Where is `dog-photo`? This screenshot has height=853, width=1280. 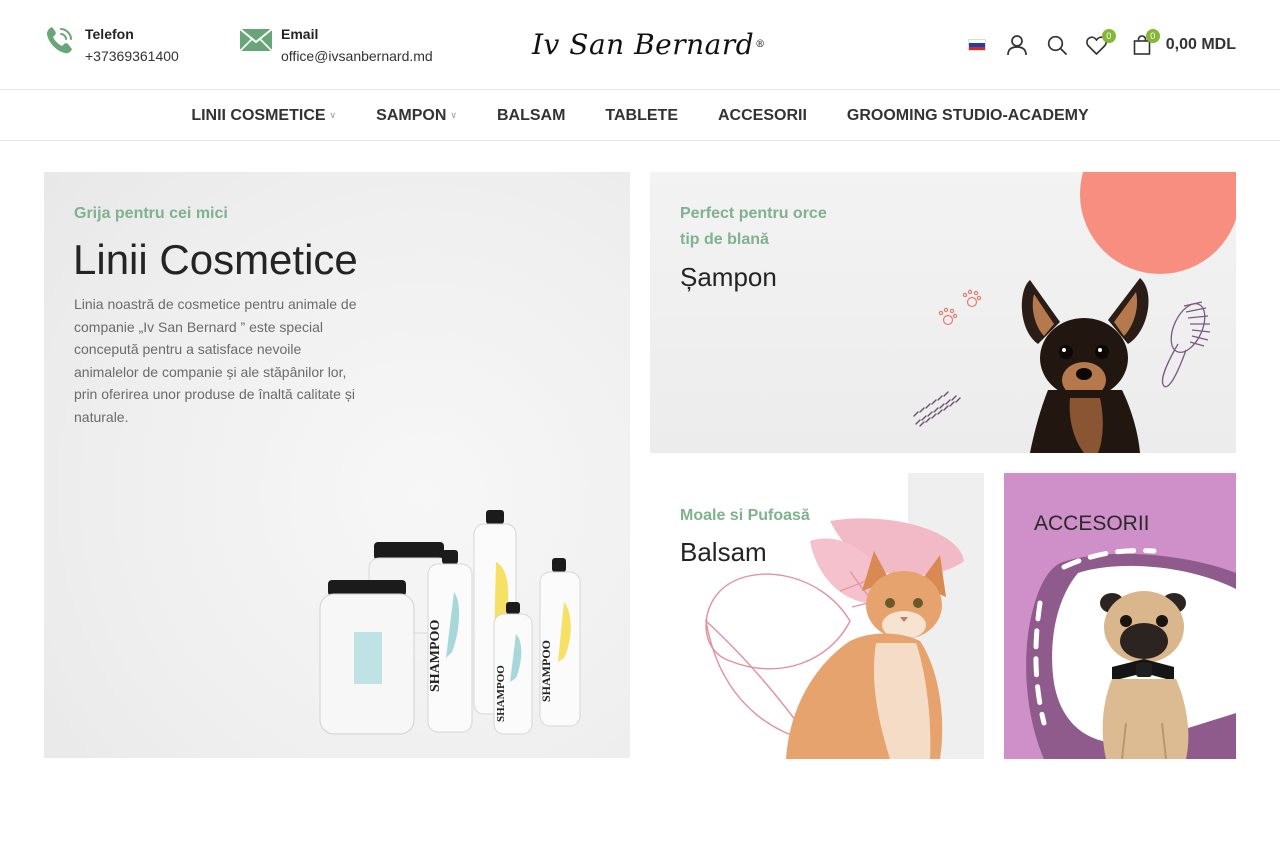
dog-photo is located at coordinates (1085, 365).